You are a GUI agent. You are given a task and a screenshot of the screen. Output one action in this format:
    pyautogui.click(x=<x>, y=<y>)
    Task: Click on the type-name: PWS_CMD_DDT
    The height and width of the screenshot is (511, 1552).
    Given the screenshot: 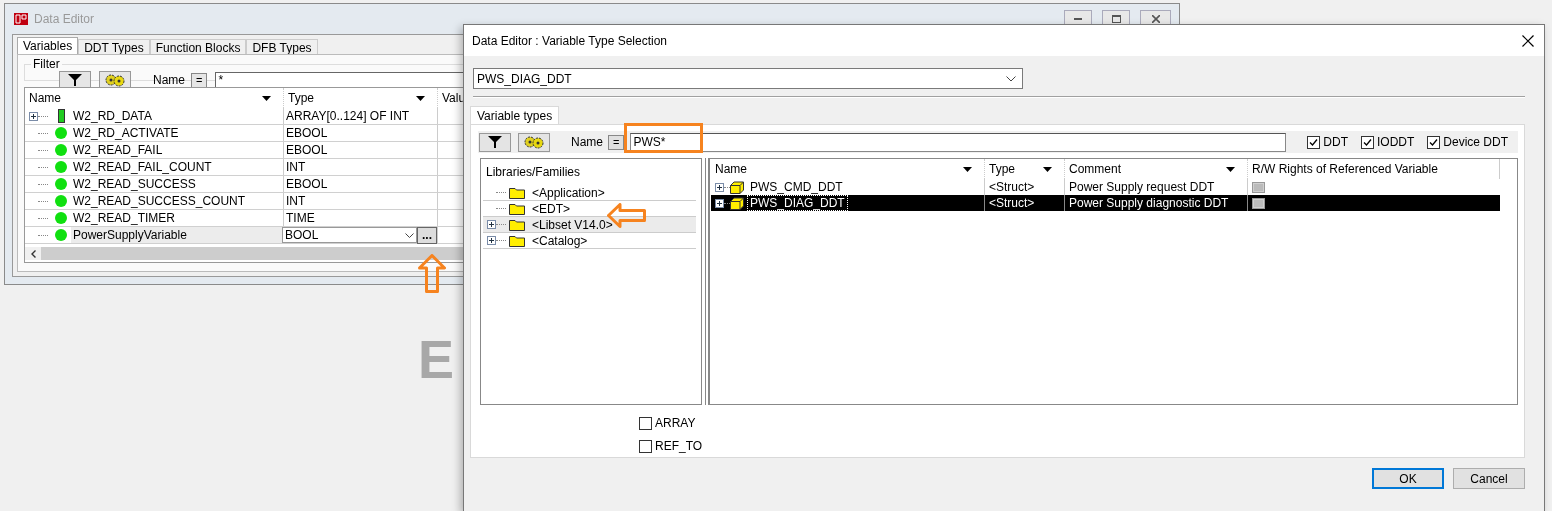 What is the action you would take?
    pyautogui.click(x=796, y=187)
    